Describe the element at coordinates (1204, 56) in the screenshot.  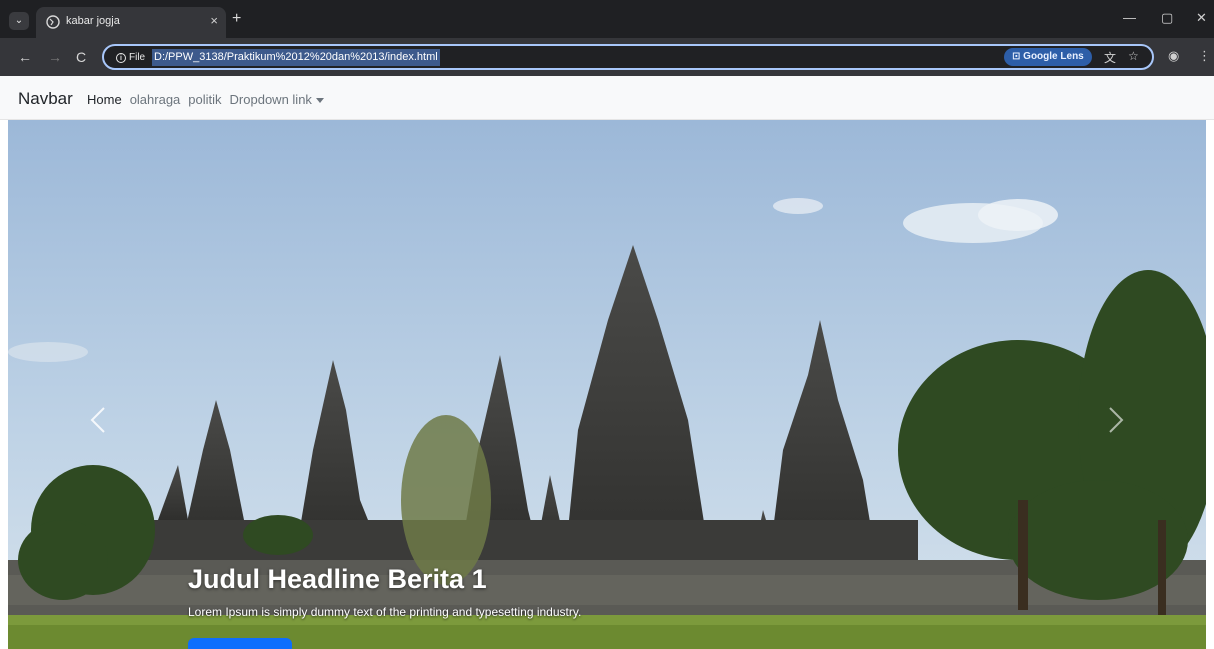
I see `kebab-menu-icon: ⋮` at that location.